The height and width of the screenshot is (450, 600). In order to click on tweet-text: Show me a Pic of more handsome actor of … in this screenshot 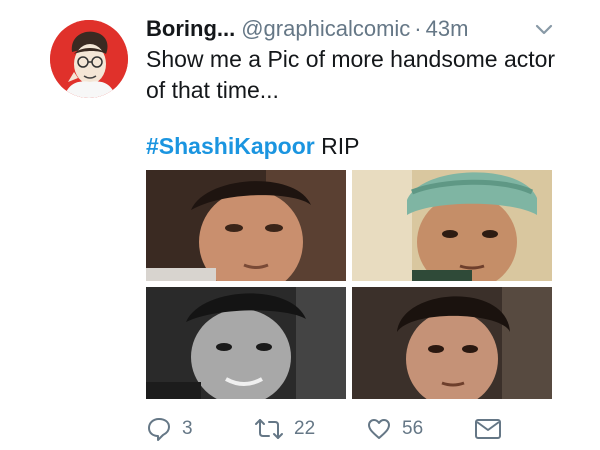, I will do `click(351, 74)`.